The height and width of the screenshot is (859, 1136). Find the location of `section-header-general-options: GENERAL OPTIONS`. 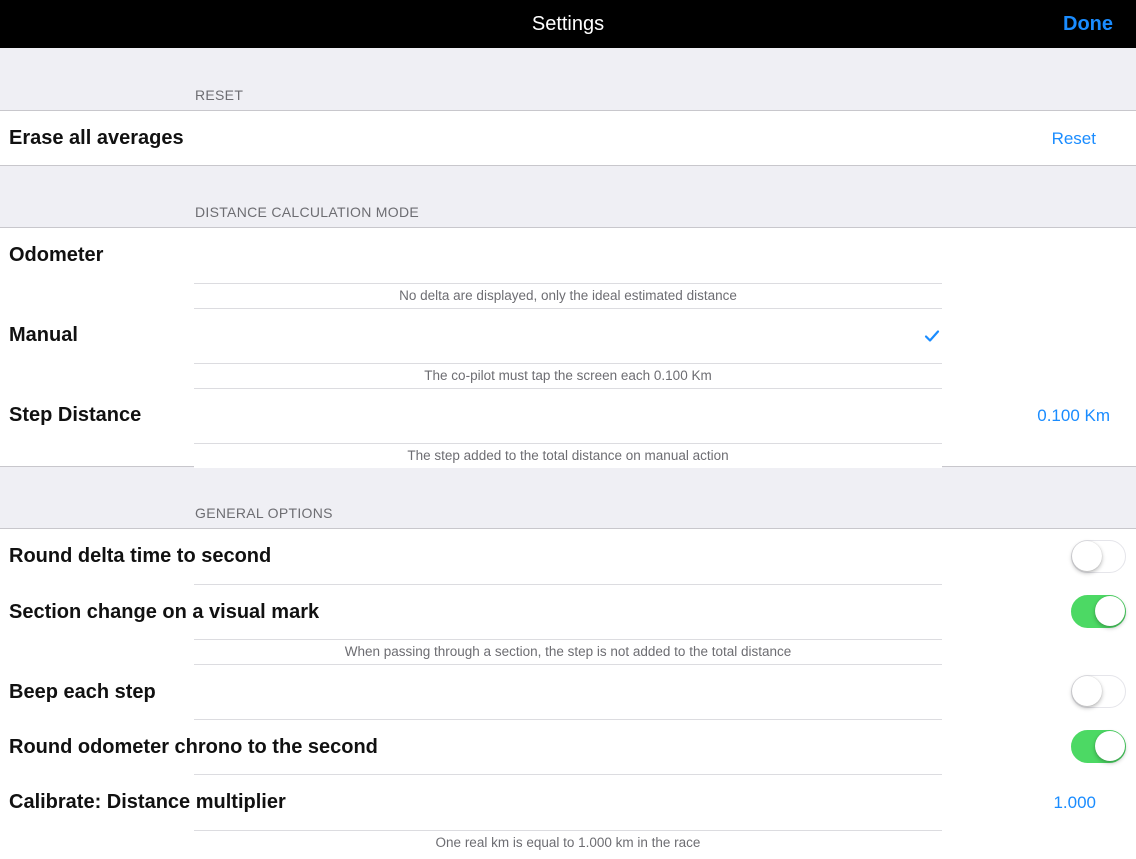

section-header-general-options: GENERAL OPTIONS is located at coordinates (264, 513).